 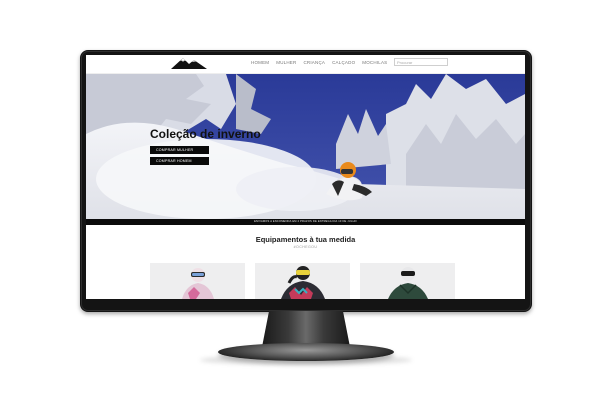 What do you see at coordinates (306, 352) in the screenshot?
I see `monitor-stand-base` at bounding box center [306, 352].